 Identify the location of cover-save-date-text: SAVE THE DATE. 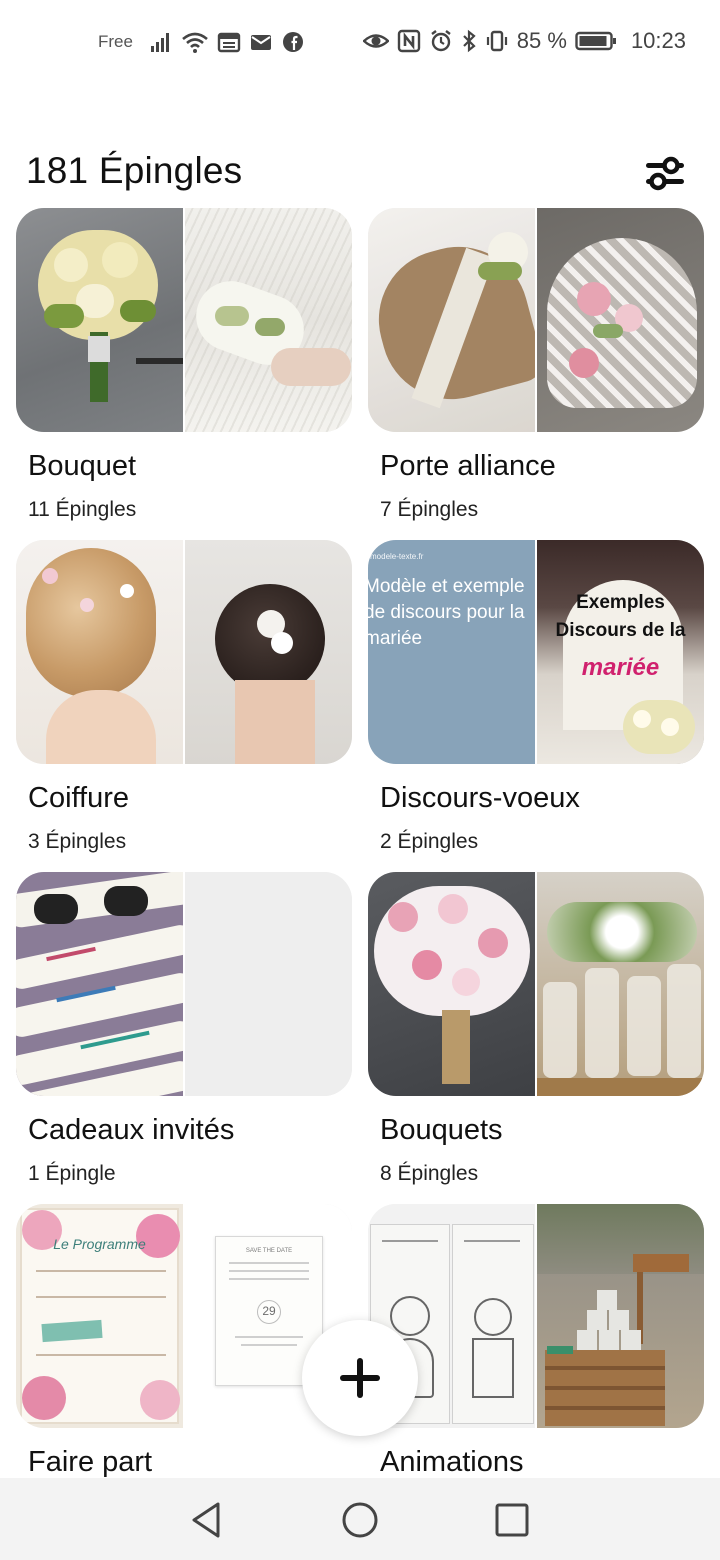
(269, 1251).